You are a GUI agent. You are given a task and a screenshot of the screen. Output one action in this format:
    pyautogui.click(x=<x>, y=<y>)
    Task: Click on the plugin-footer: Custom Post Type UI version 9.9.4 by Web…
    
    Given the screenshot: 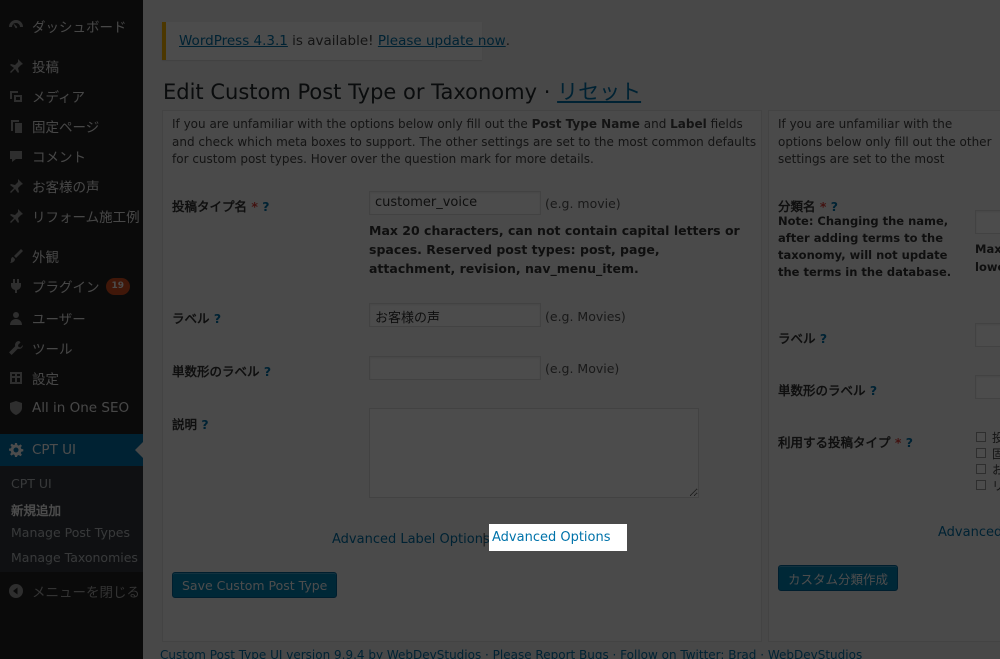 What is the action you would take?
    pyautogui.click(x=511, y=653)
    